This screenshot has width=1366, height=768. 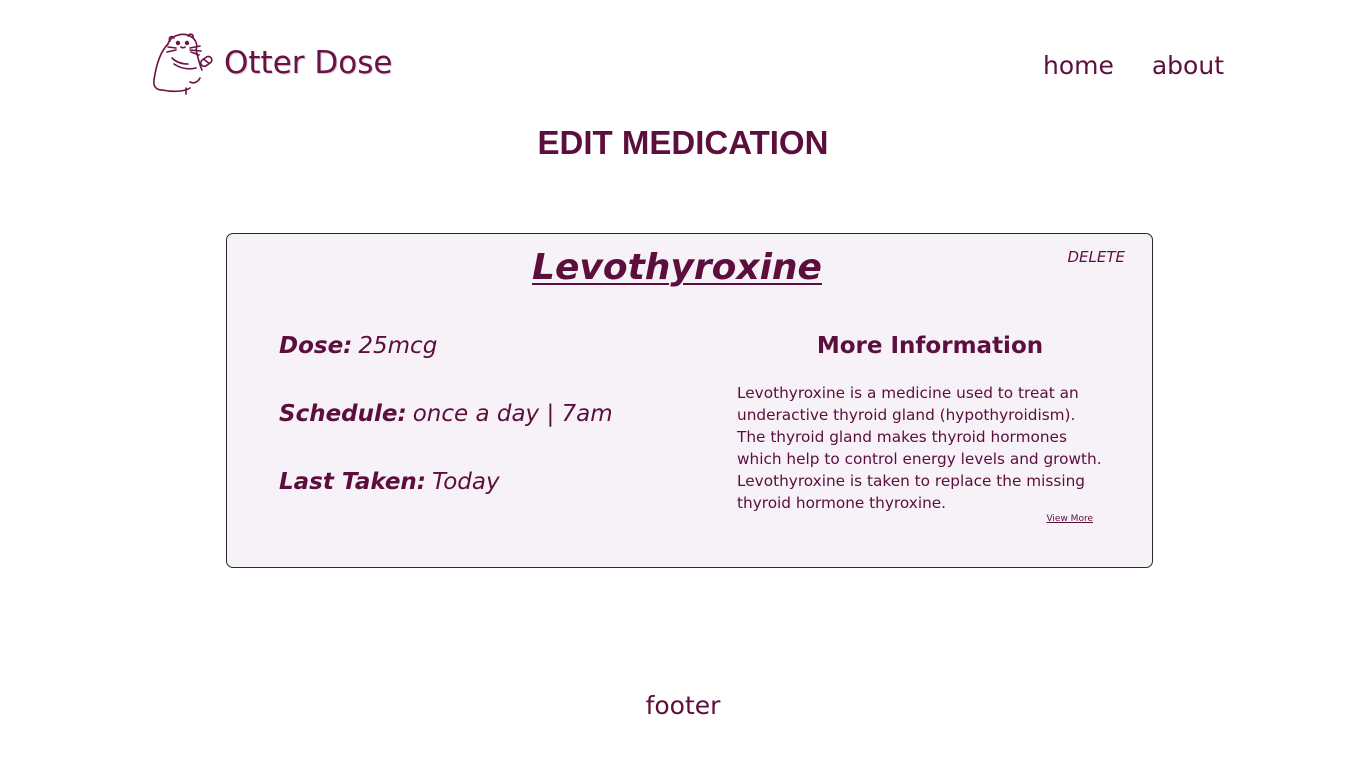 What do you see at coordinates (316, 346) in the screenshot?
I see `dose-label: Dose:` at bounding box center [316, 346].